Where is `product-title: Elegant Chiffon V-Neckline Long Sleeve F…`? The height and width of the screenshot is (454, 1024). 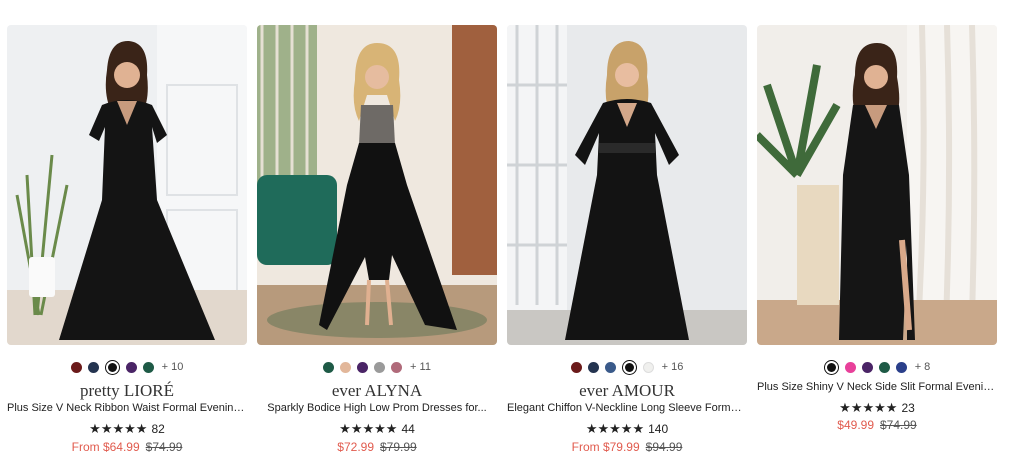 product-title: Elegant Chiffon V-Neckline Long Sleeve F… is located at coordinates (627, 408).